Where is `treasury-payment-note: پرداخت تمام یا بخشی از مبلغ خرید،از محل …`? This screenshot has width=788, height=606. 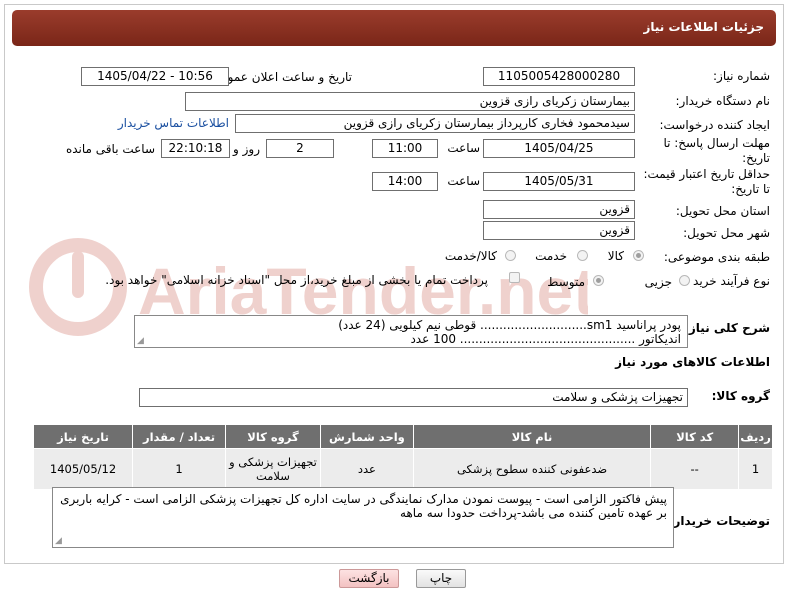 treasury-payment-note: پرداخت تمام یا بخشی از مبلغ خرید،از محل … is located at coordinates (296, 280).